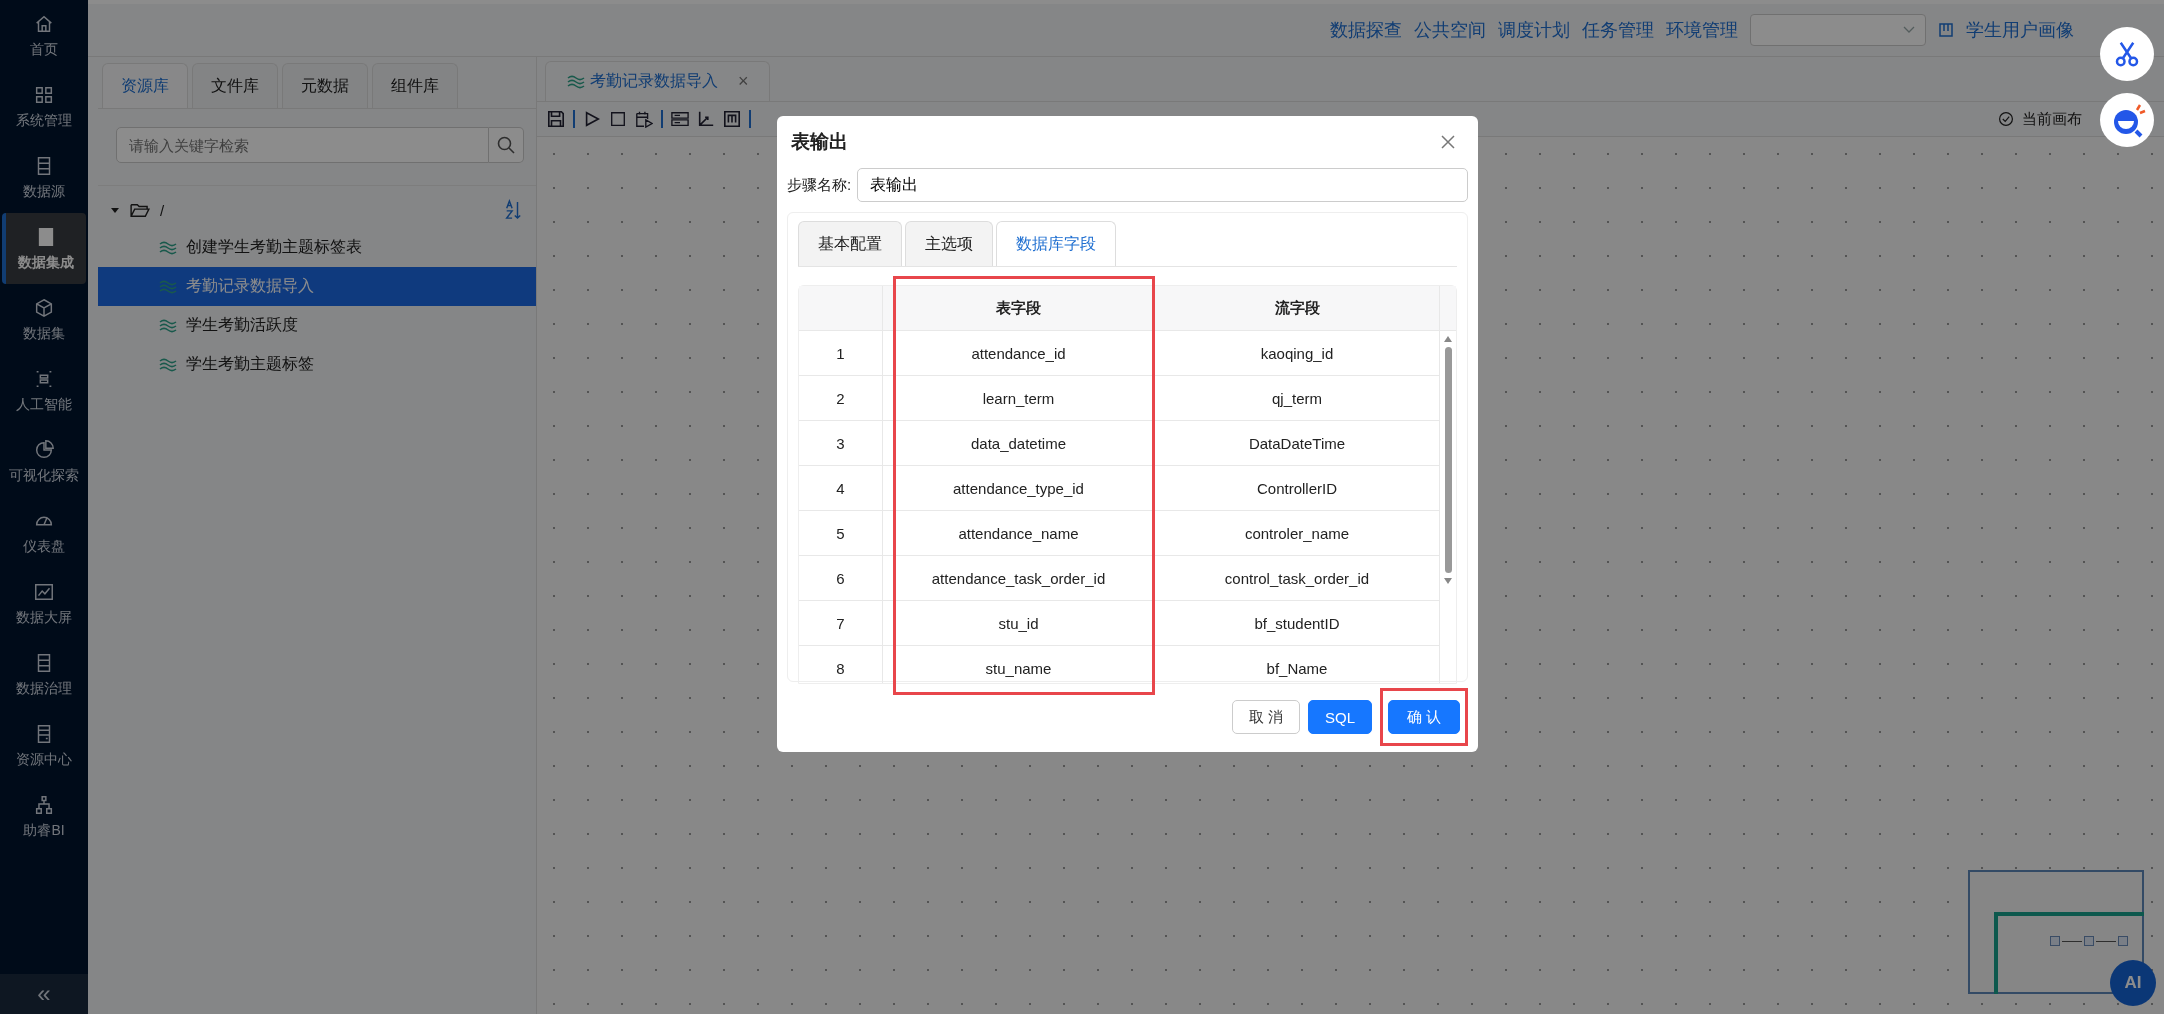  I want to click on search-field: 请输入关键字检索, so click(302, 145).